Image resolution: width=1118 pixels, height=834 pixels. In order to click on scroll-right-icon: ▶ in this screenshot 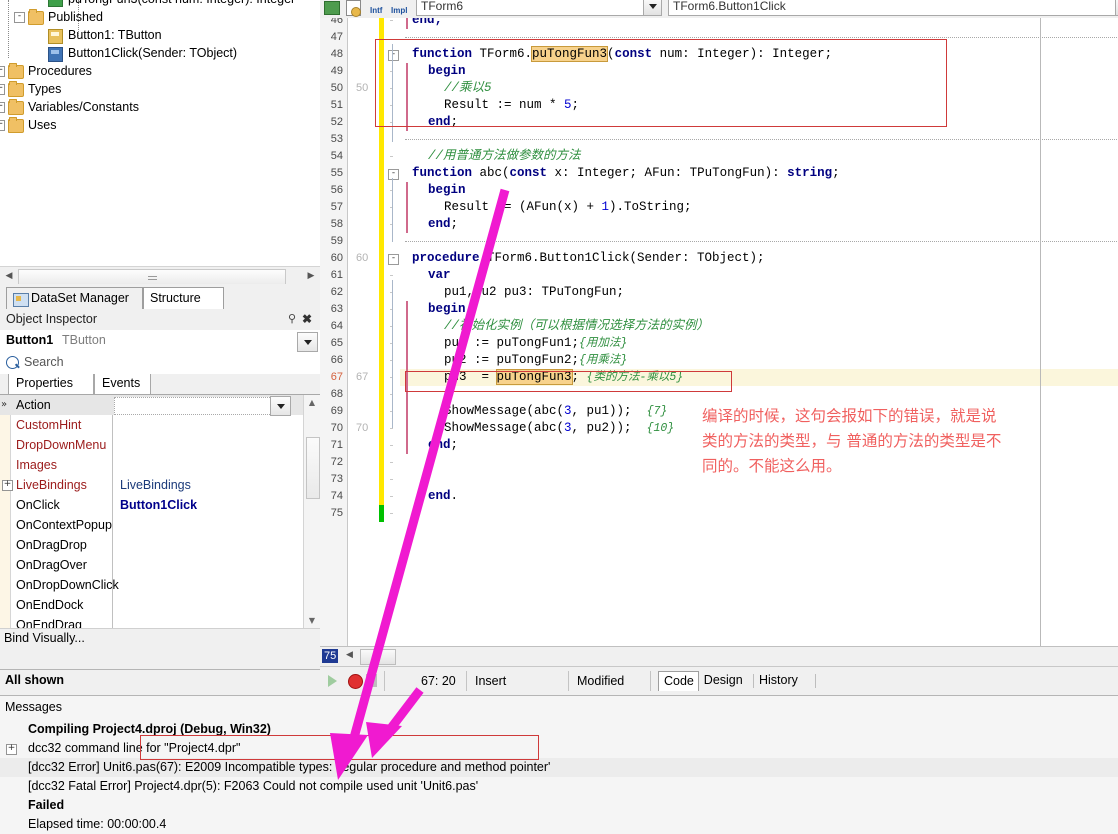, I will do `click(311, 276)`.